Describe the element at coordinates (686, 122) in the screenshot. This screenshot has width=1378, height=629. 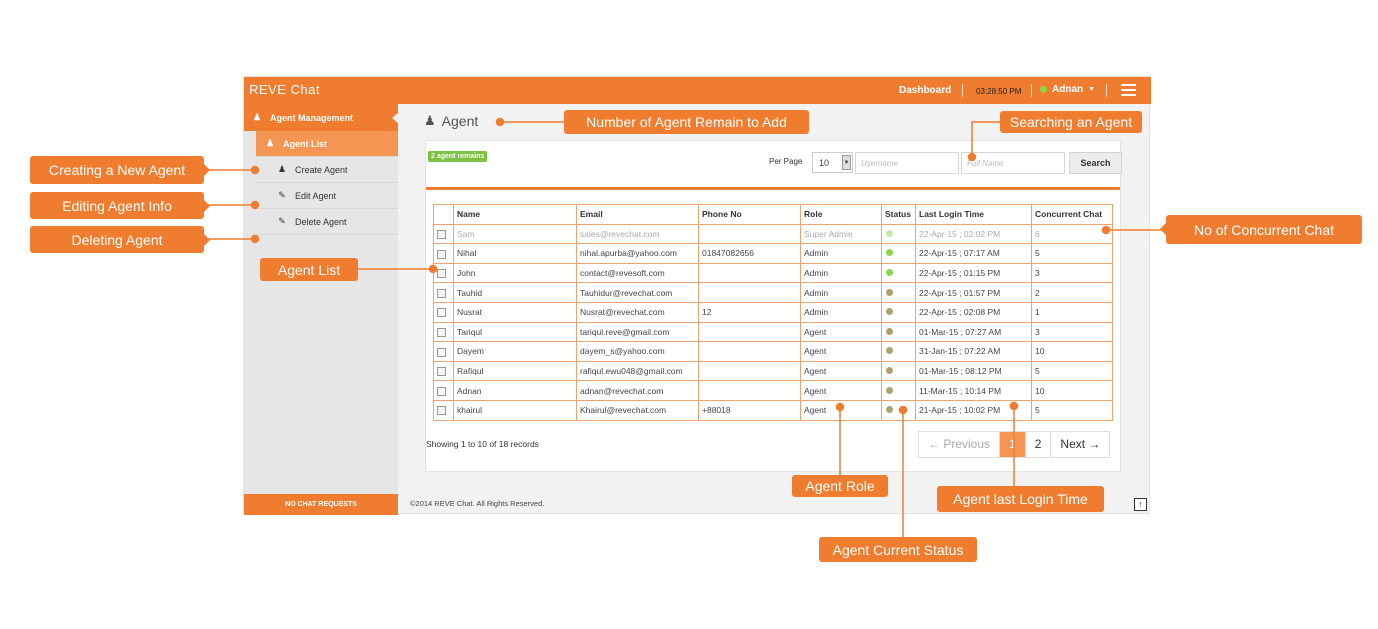
I see `callout-agent-remain: Number of Agent Remain to Add` at that location.